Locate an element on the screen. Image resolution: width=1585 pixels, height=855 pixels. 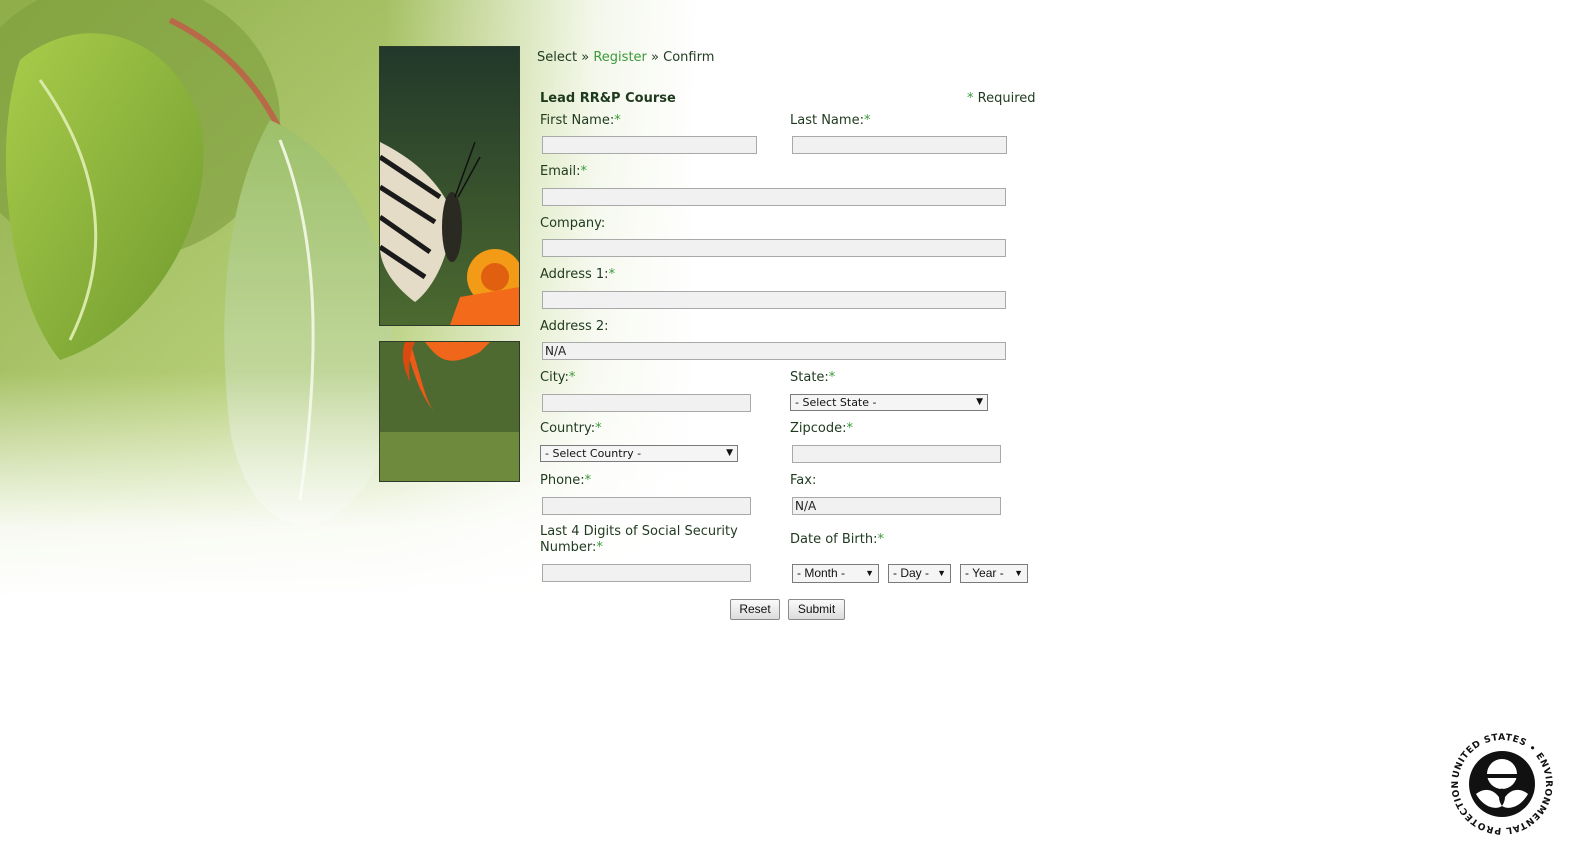
dob-day-select: - Day - ▼ is located at coordinates (919, 573).